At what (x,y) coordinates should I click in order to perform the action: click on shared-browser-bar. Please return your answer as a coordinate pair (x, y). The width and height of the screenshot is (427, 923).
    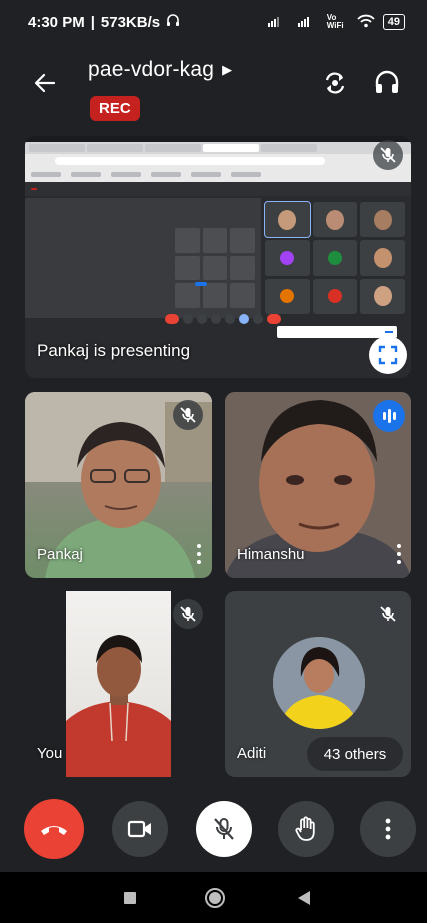
    Looking at the image, I should click on (218, 162).